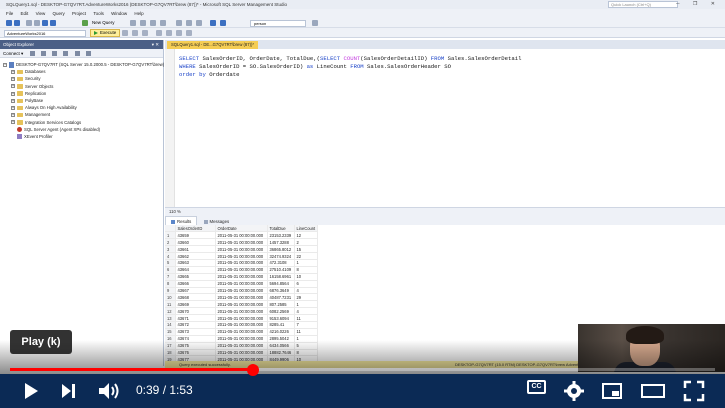  What do you see at coordinates (81, 114) in the screenshot?
I see `tree-node: + Management` at bounding box center [81, 114].